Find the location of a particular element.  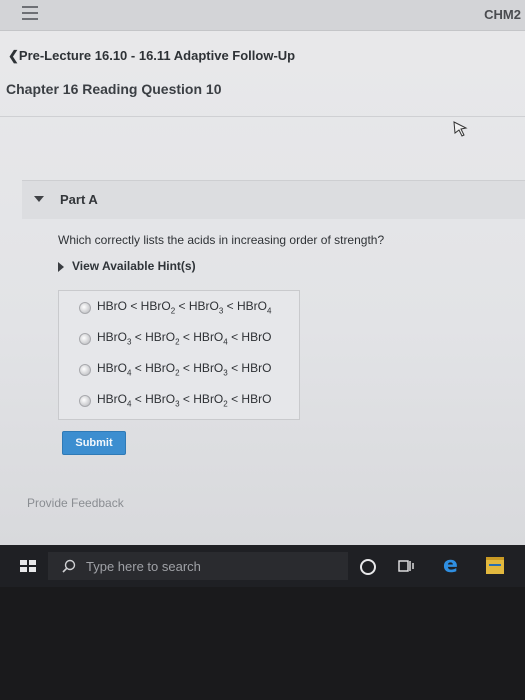

answer-option: HBrO < HBrO2 < HBrO3 < HBrO4 is located at coordinates (179, 309).